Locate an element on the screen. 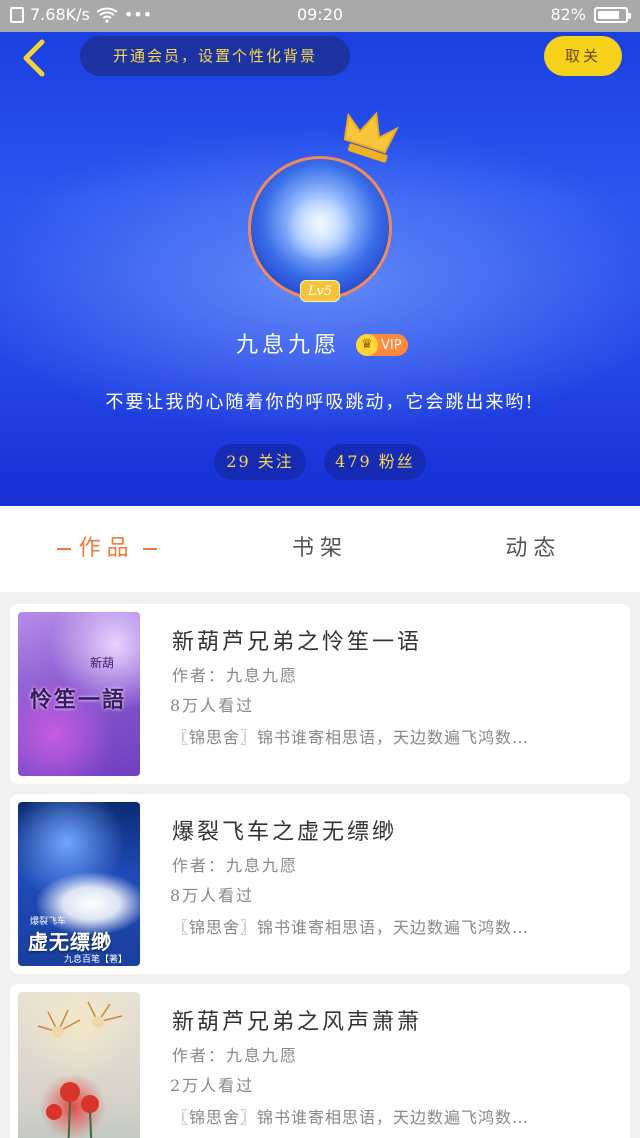 The width and height of the screenshot is (640, 1138). avatar is located at coordinates (320, 228).